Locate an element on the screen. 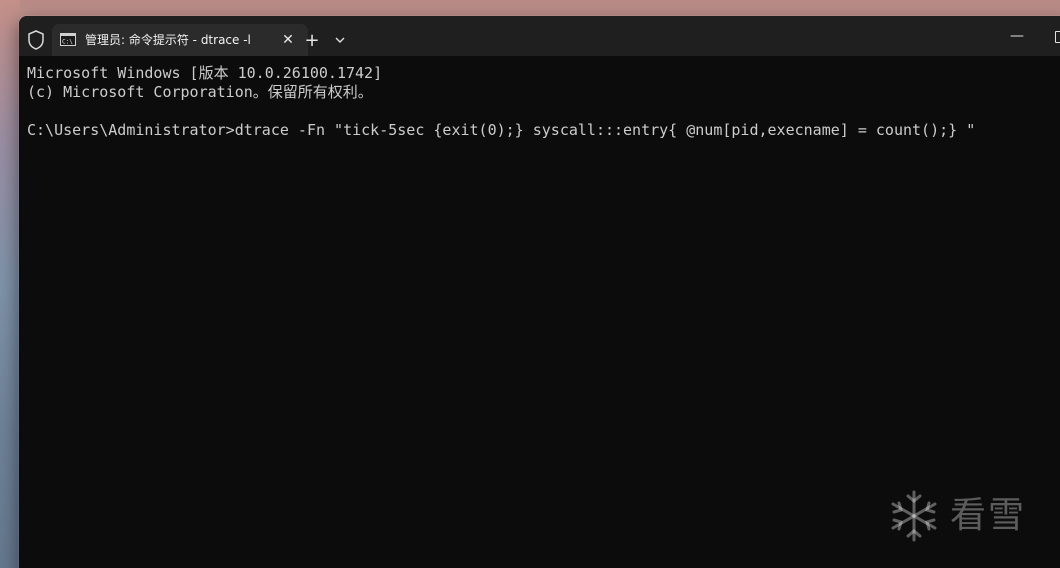 The width and height of the screenshot is (1060, 568). chevron-down-icon is located at coordinates (340, 40).